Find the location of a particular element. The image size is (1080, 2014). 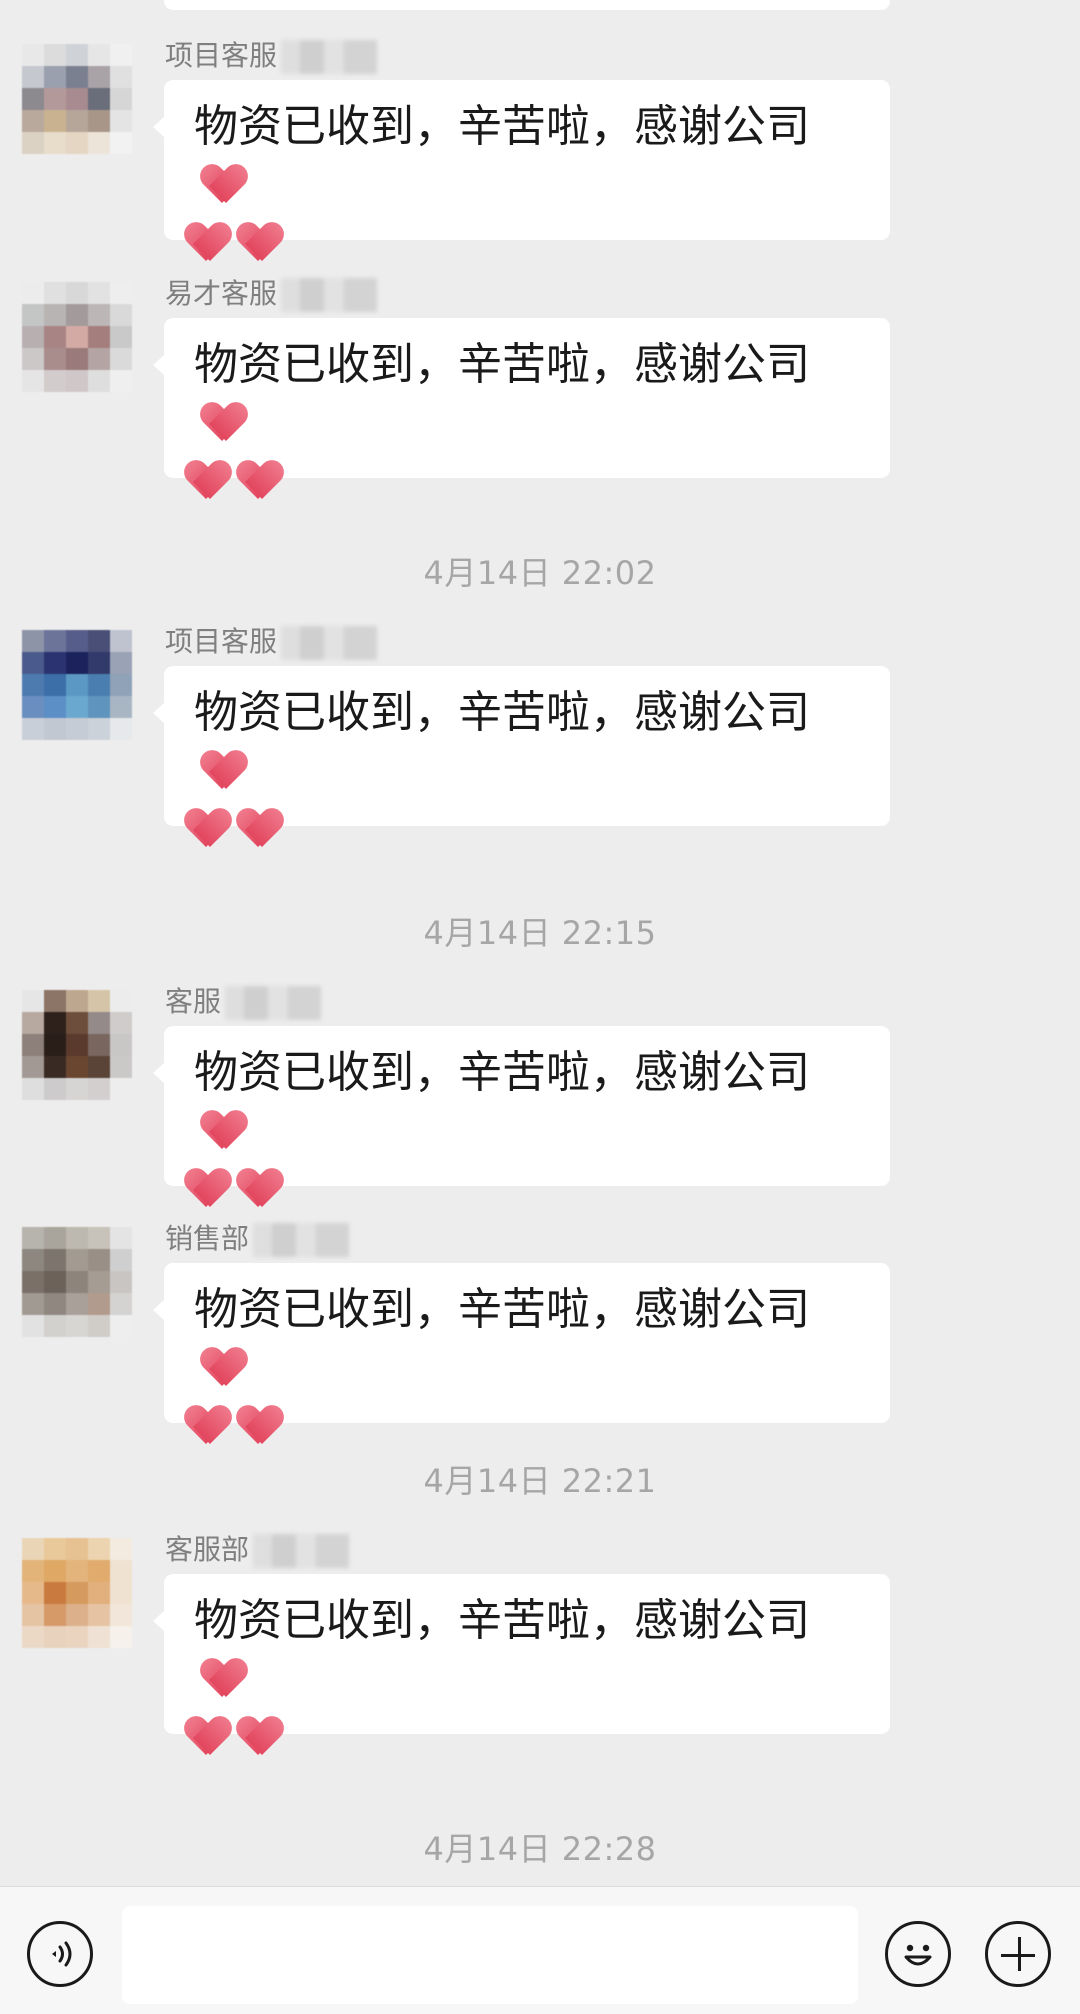

chat-message: 客服物资已收到，辛苦啦，感谢公司 is located at coordinates (540, 1085).